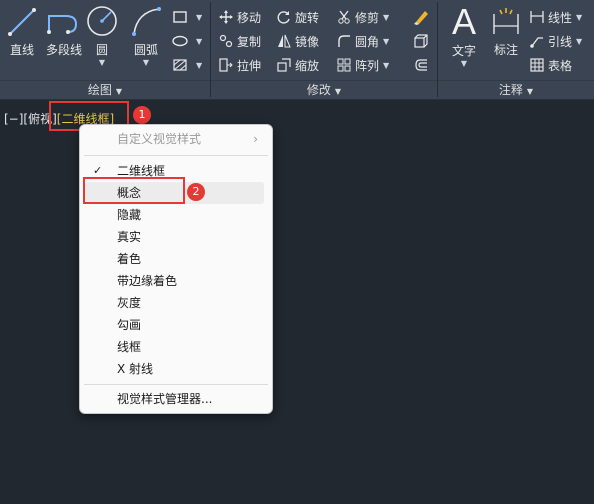  What do you see at coordinates (284, 41) in the screenshot?
I see `mirror-icon` at bounding box center [284, 41].